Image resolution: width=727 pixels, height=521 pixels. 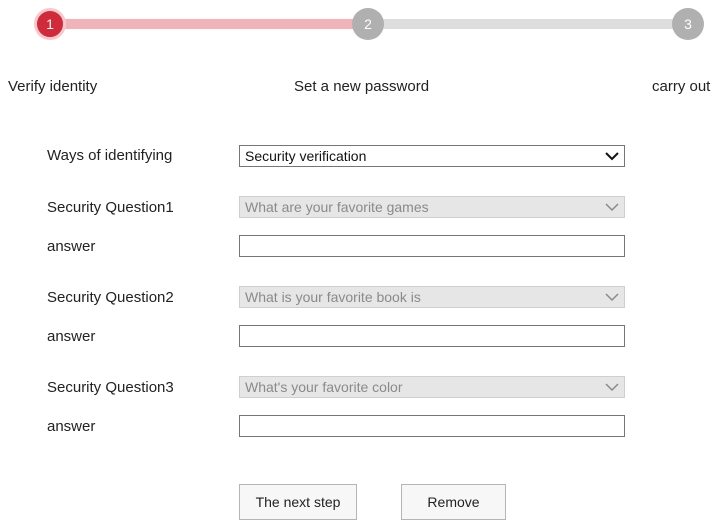 What do you see at coordinates (432, 297) in the screenshot?
I see `security-question-2-select: What is your favorite book is` at bounding box center [432, 297].